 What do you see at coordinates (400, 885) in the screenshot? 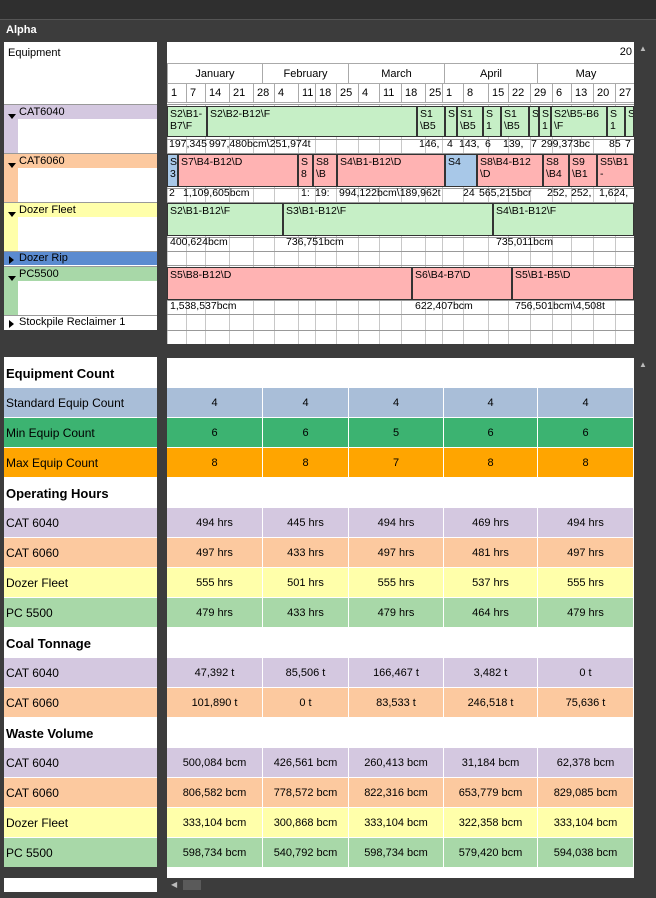
I see `summary-horizontal-scrollbar: ◀` at bounding box center [400, 885].